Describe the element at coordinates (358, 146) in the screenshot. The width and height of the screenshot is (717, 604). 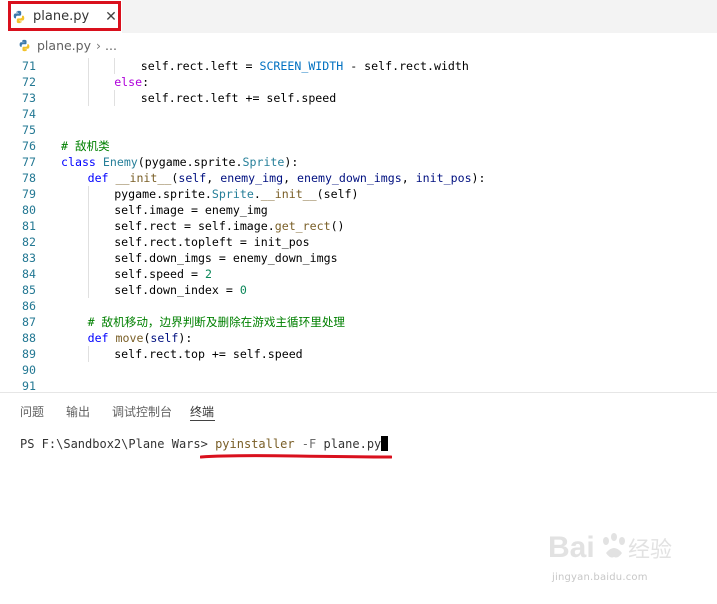
I see `code-line: 76 # 敌机类` at that location.